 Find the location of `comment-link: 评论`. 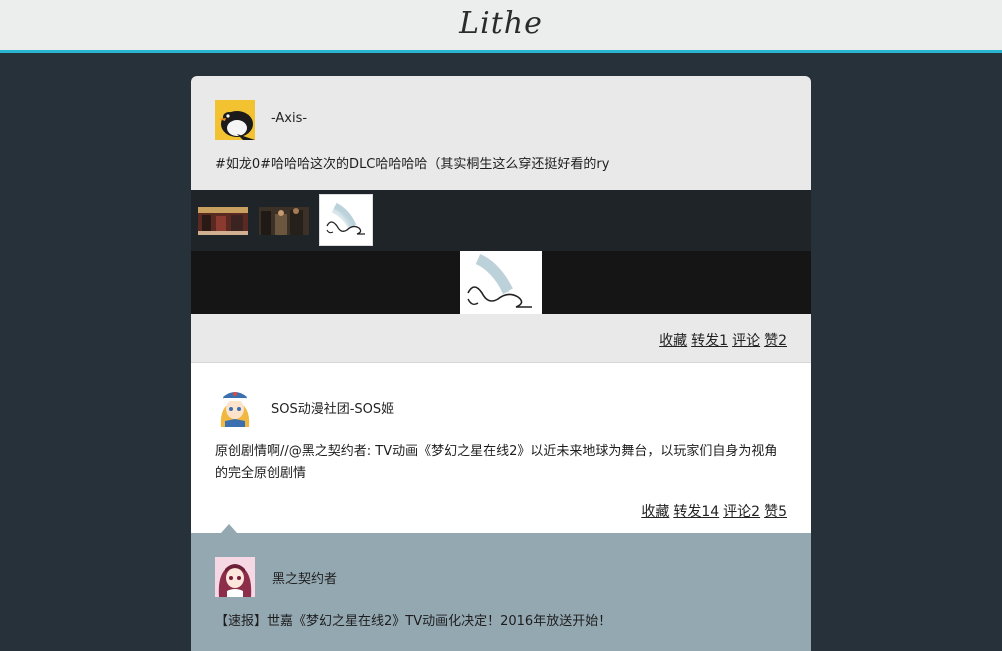

comment-link: 评论 is located at coordinates (746, 341).